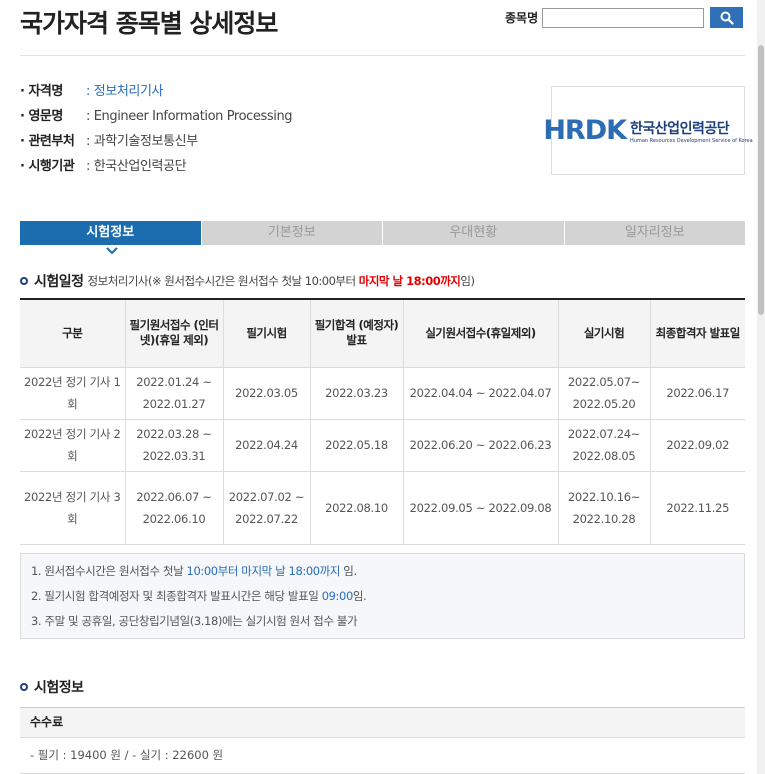 The height and width of the screenshot is (774, 765). I want to click on table-cell: 2022년 정기 기사 2회, so click(73, 445).